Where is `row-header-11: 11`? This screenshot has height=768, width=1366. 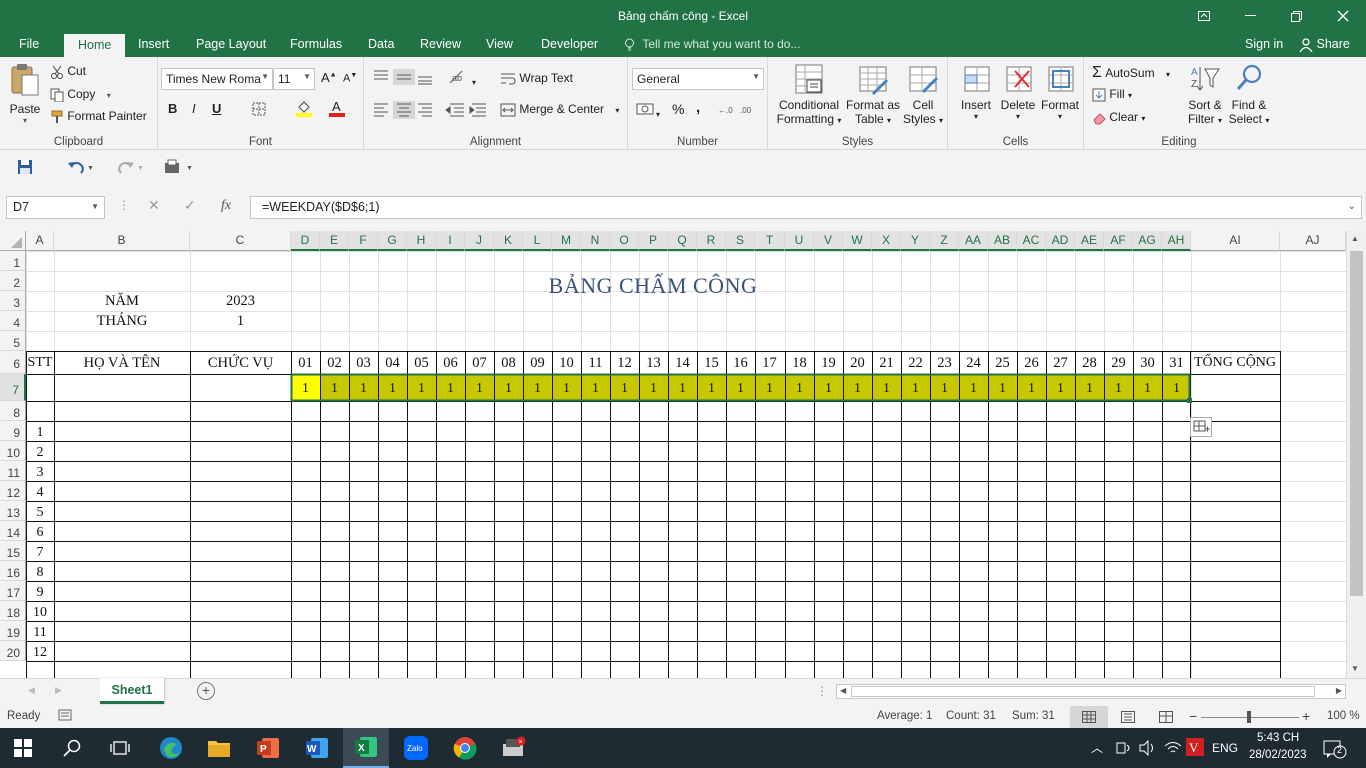 row-header-11: 11 is located at coordinates (13, 471).